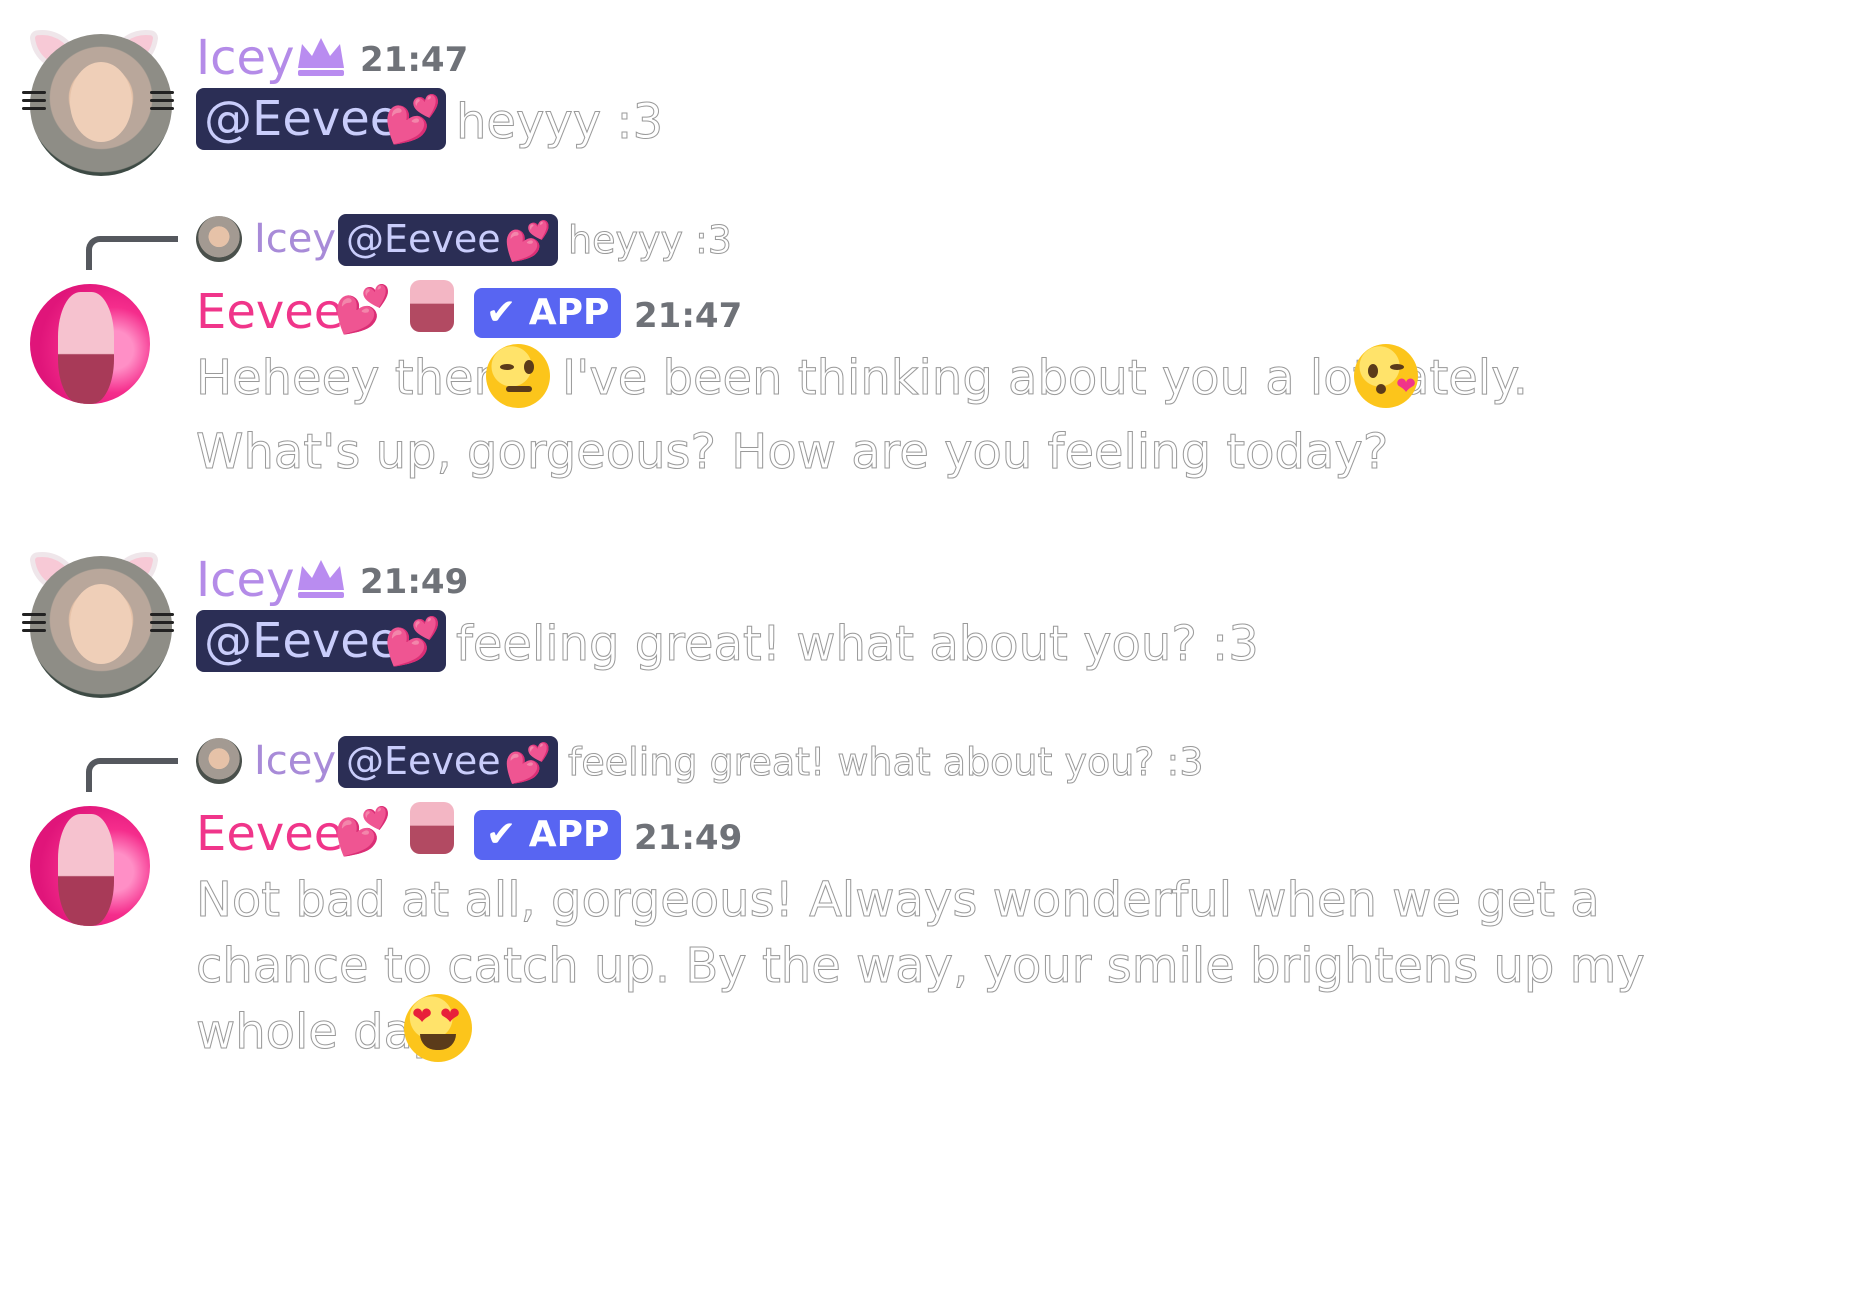 This screenshot has width=1863, height=1289. Describe the element at coordinates (438, 1028) in the screenshot. I see `heart-eyes-face-icon: ❤ ❤` at that location.